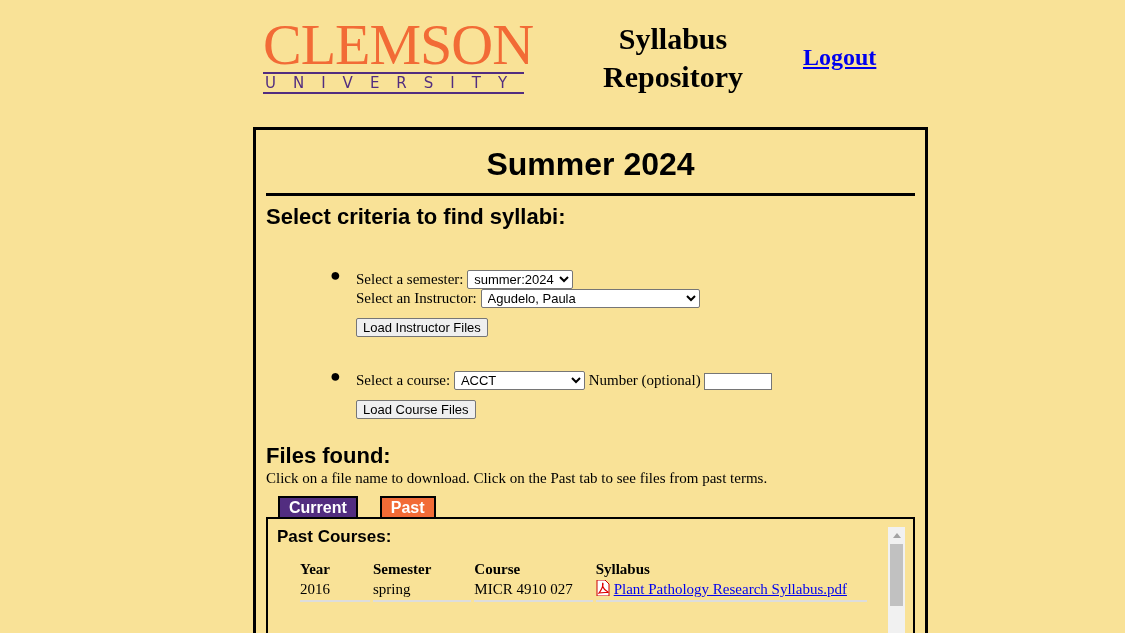 Image resolution: width=1125 pixels, height=633 pixels. I want to click on term-title: Summer 2024, so click(590, 163).